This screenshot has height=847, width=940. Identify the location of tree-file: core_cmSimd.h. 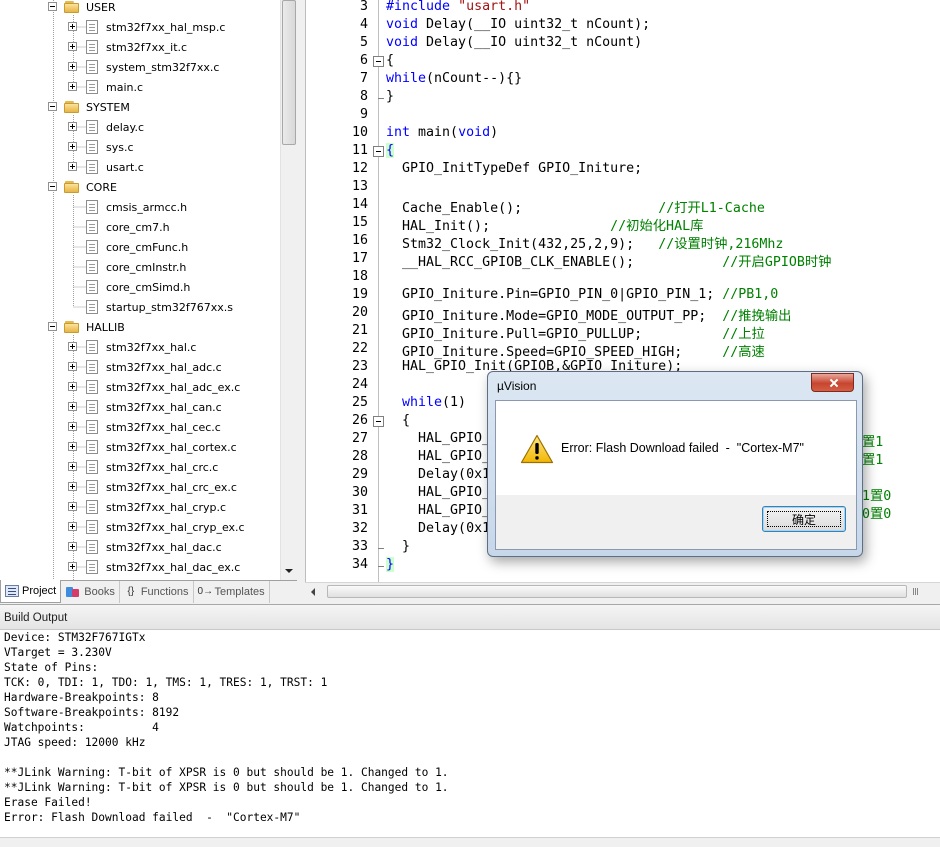
(130, 287).